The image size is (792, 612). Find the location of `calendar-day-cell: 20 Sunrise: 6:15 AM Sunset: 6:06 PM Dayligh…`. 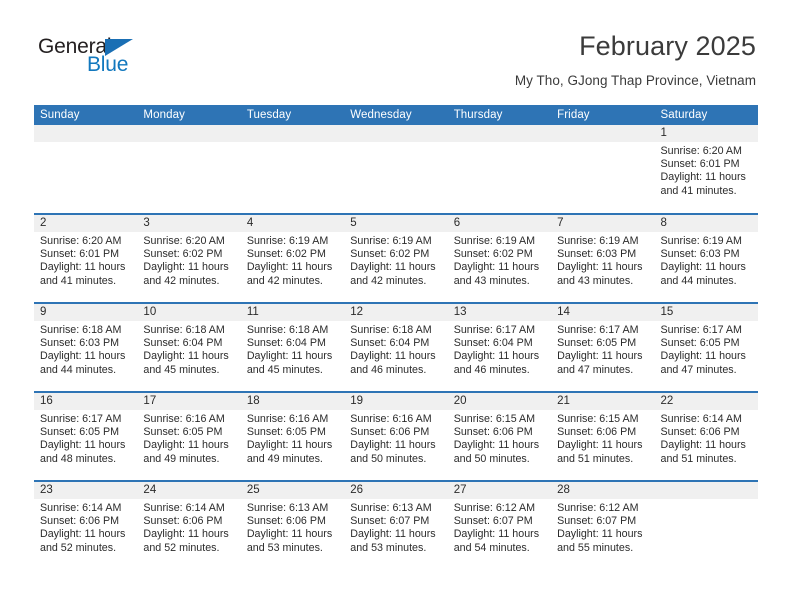

calendar-day-cell: 20 Sunrise: 6:15 AM Sunset: 6:06 PM Dayligh… is located at coordinates (499, 436).